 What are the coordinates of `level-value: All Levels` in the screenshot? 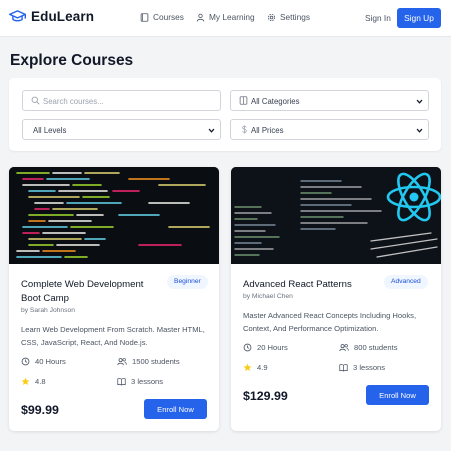 It's located at (50, 130).